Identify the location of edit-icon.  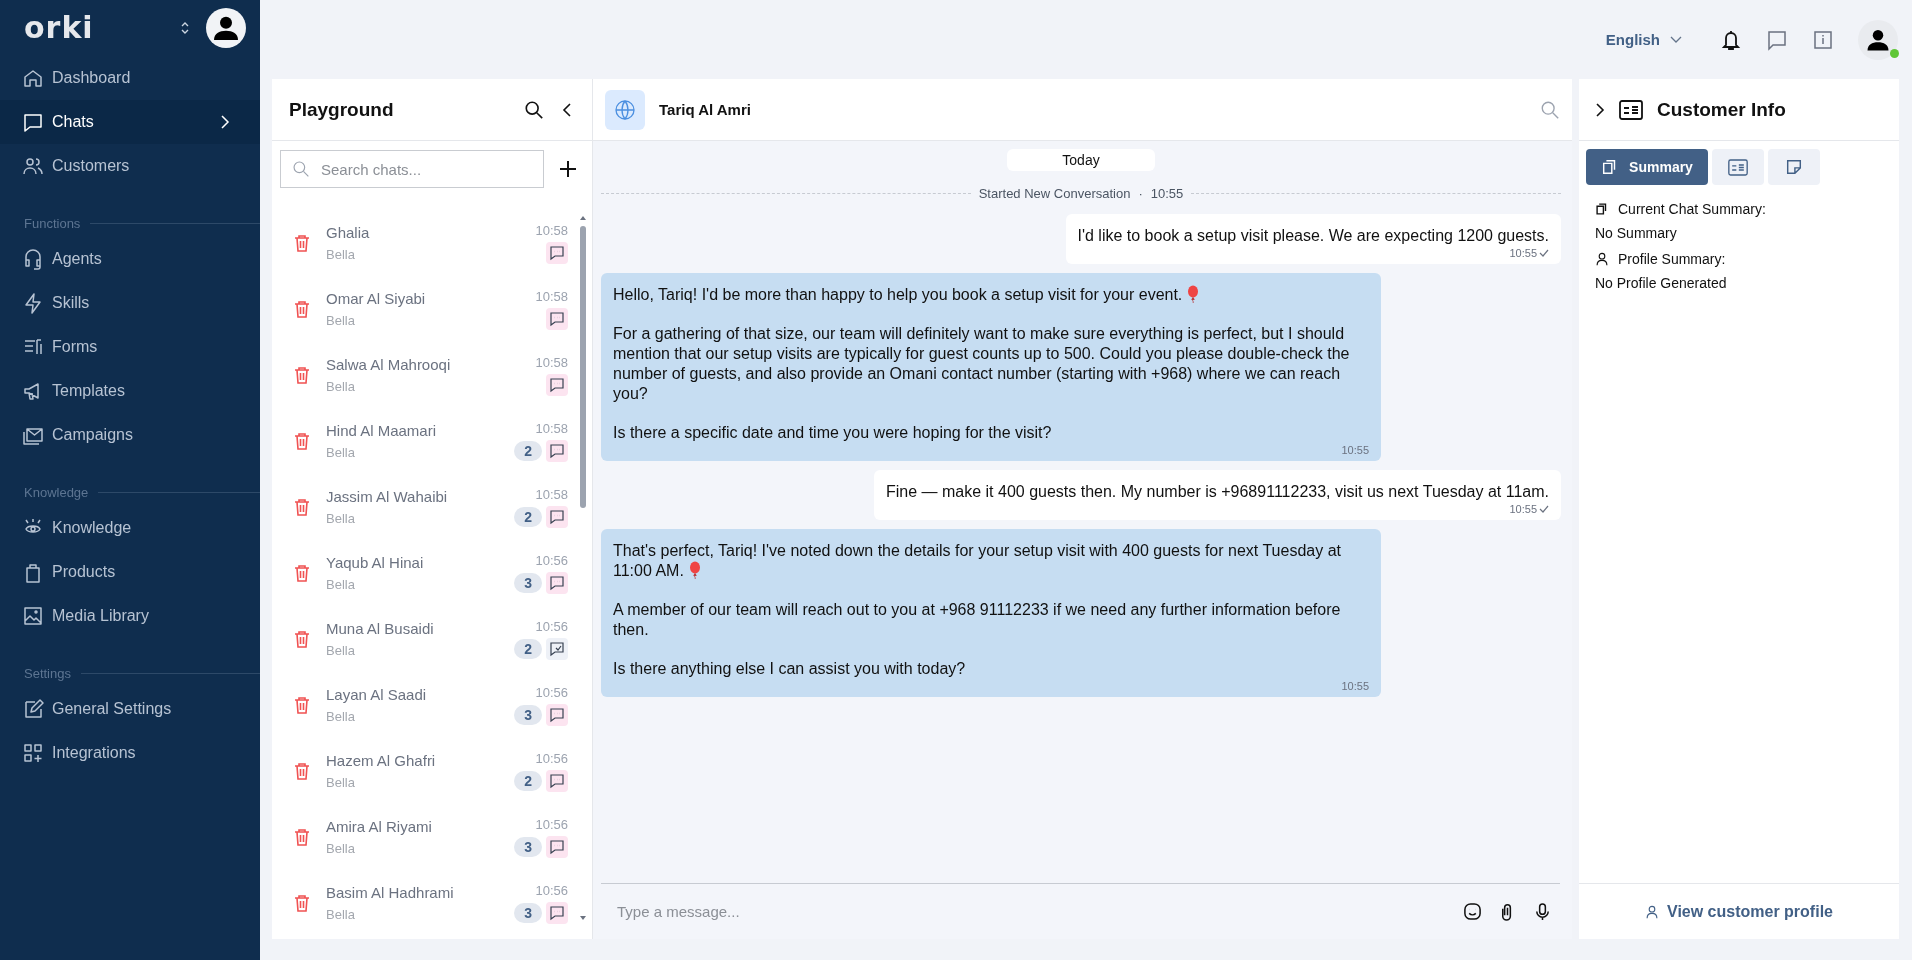
(33, 709).